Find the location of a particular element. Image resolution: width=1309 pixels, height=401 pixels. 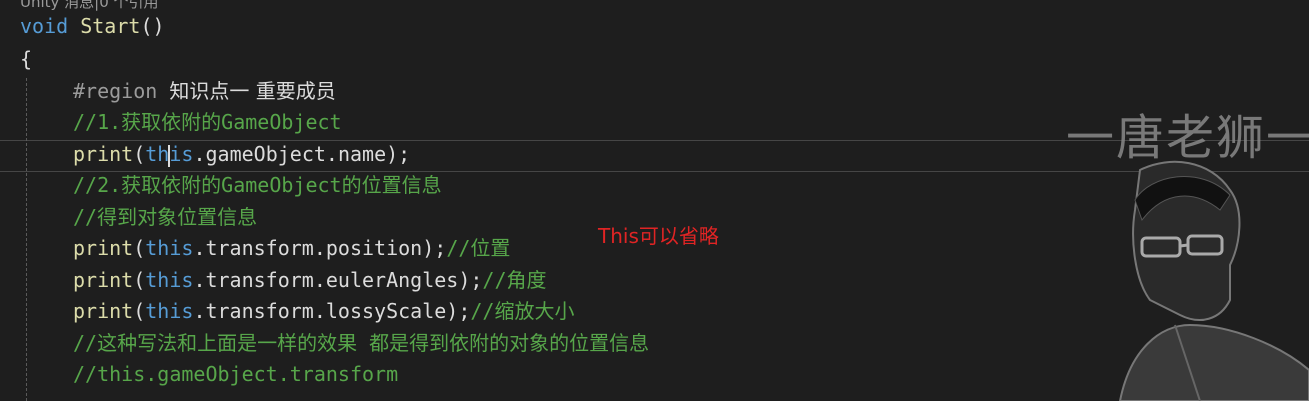

token-comment: //角度 is located at coordinates (514, 280).